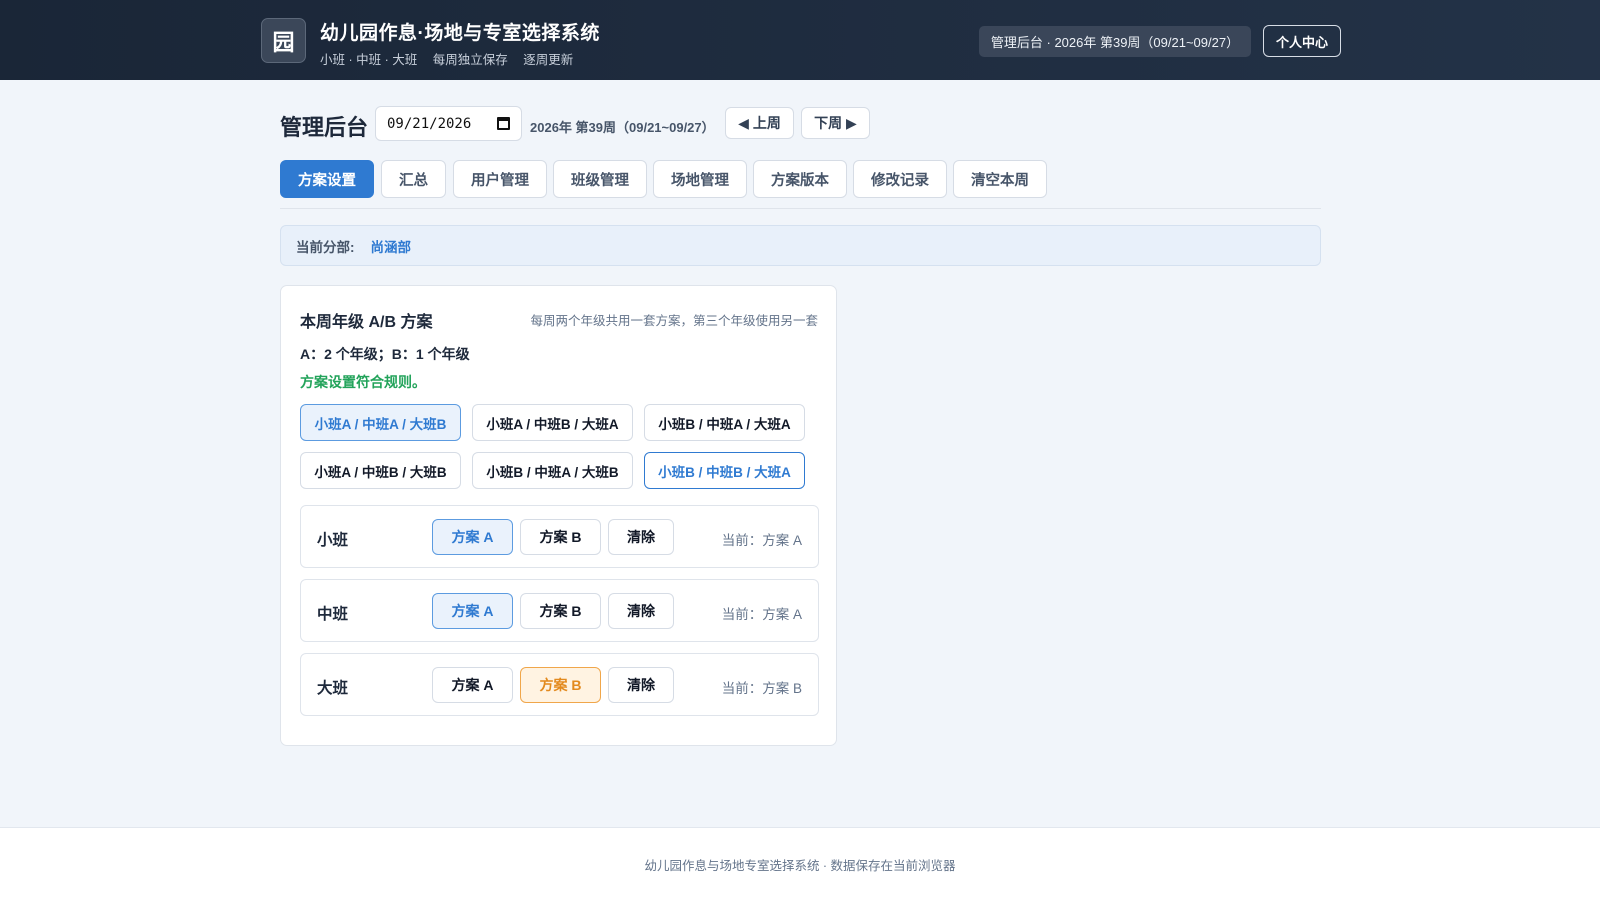  I want to click on grade-name: 小班, so click(333, 540).